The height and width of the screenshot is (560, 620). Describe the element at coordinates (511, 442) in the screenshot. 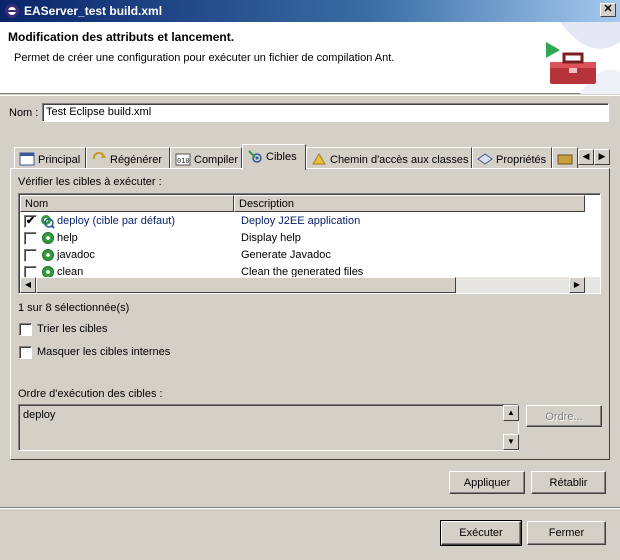

I see `scroll-down-button: ▼` at that location.